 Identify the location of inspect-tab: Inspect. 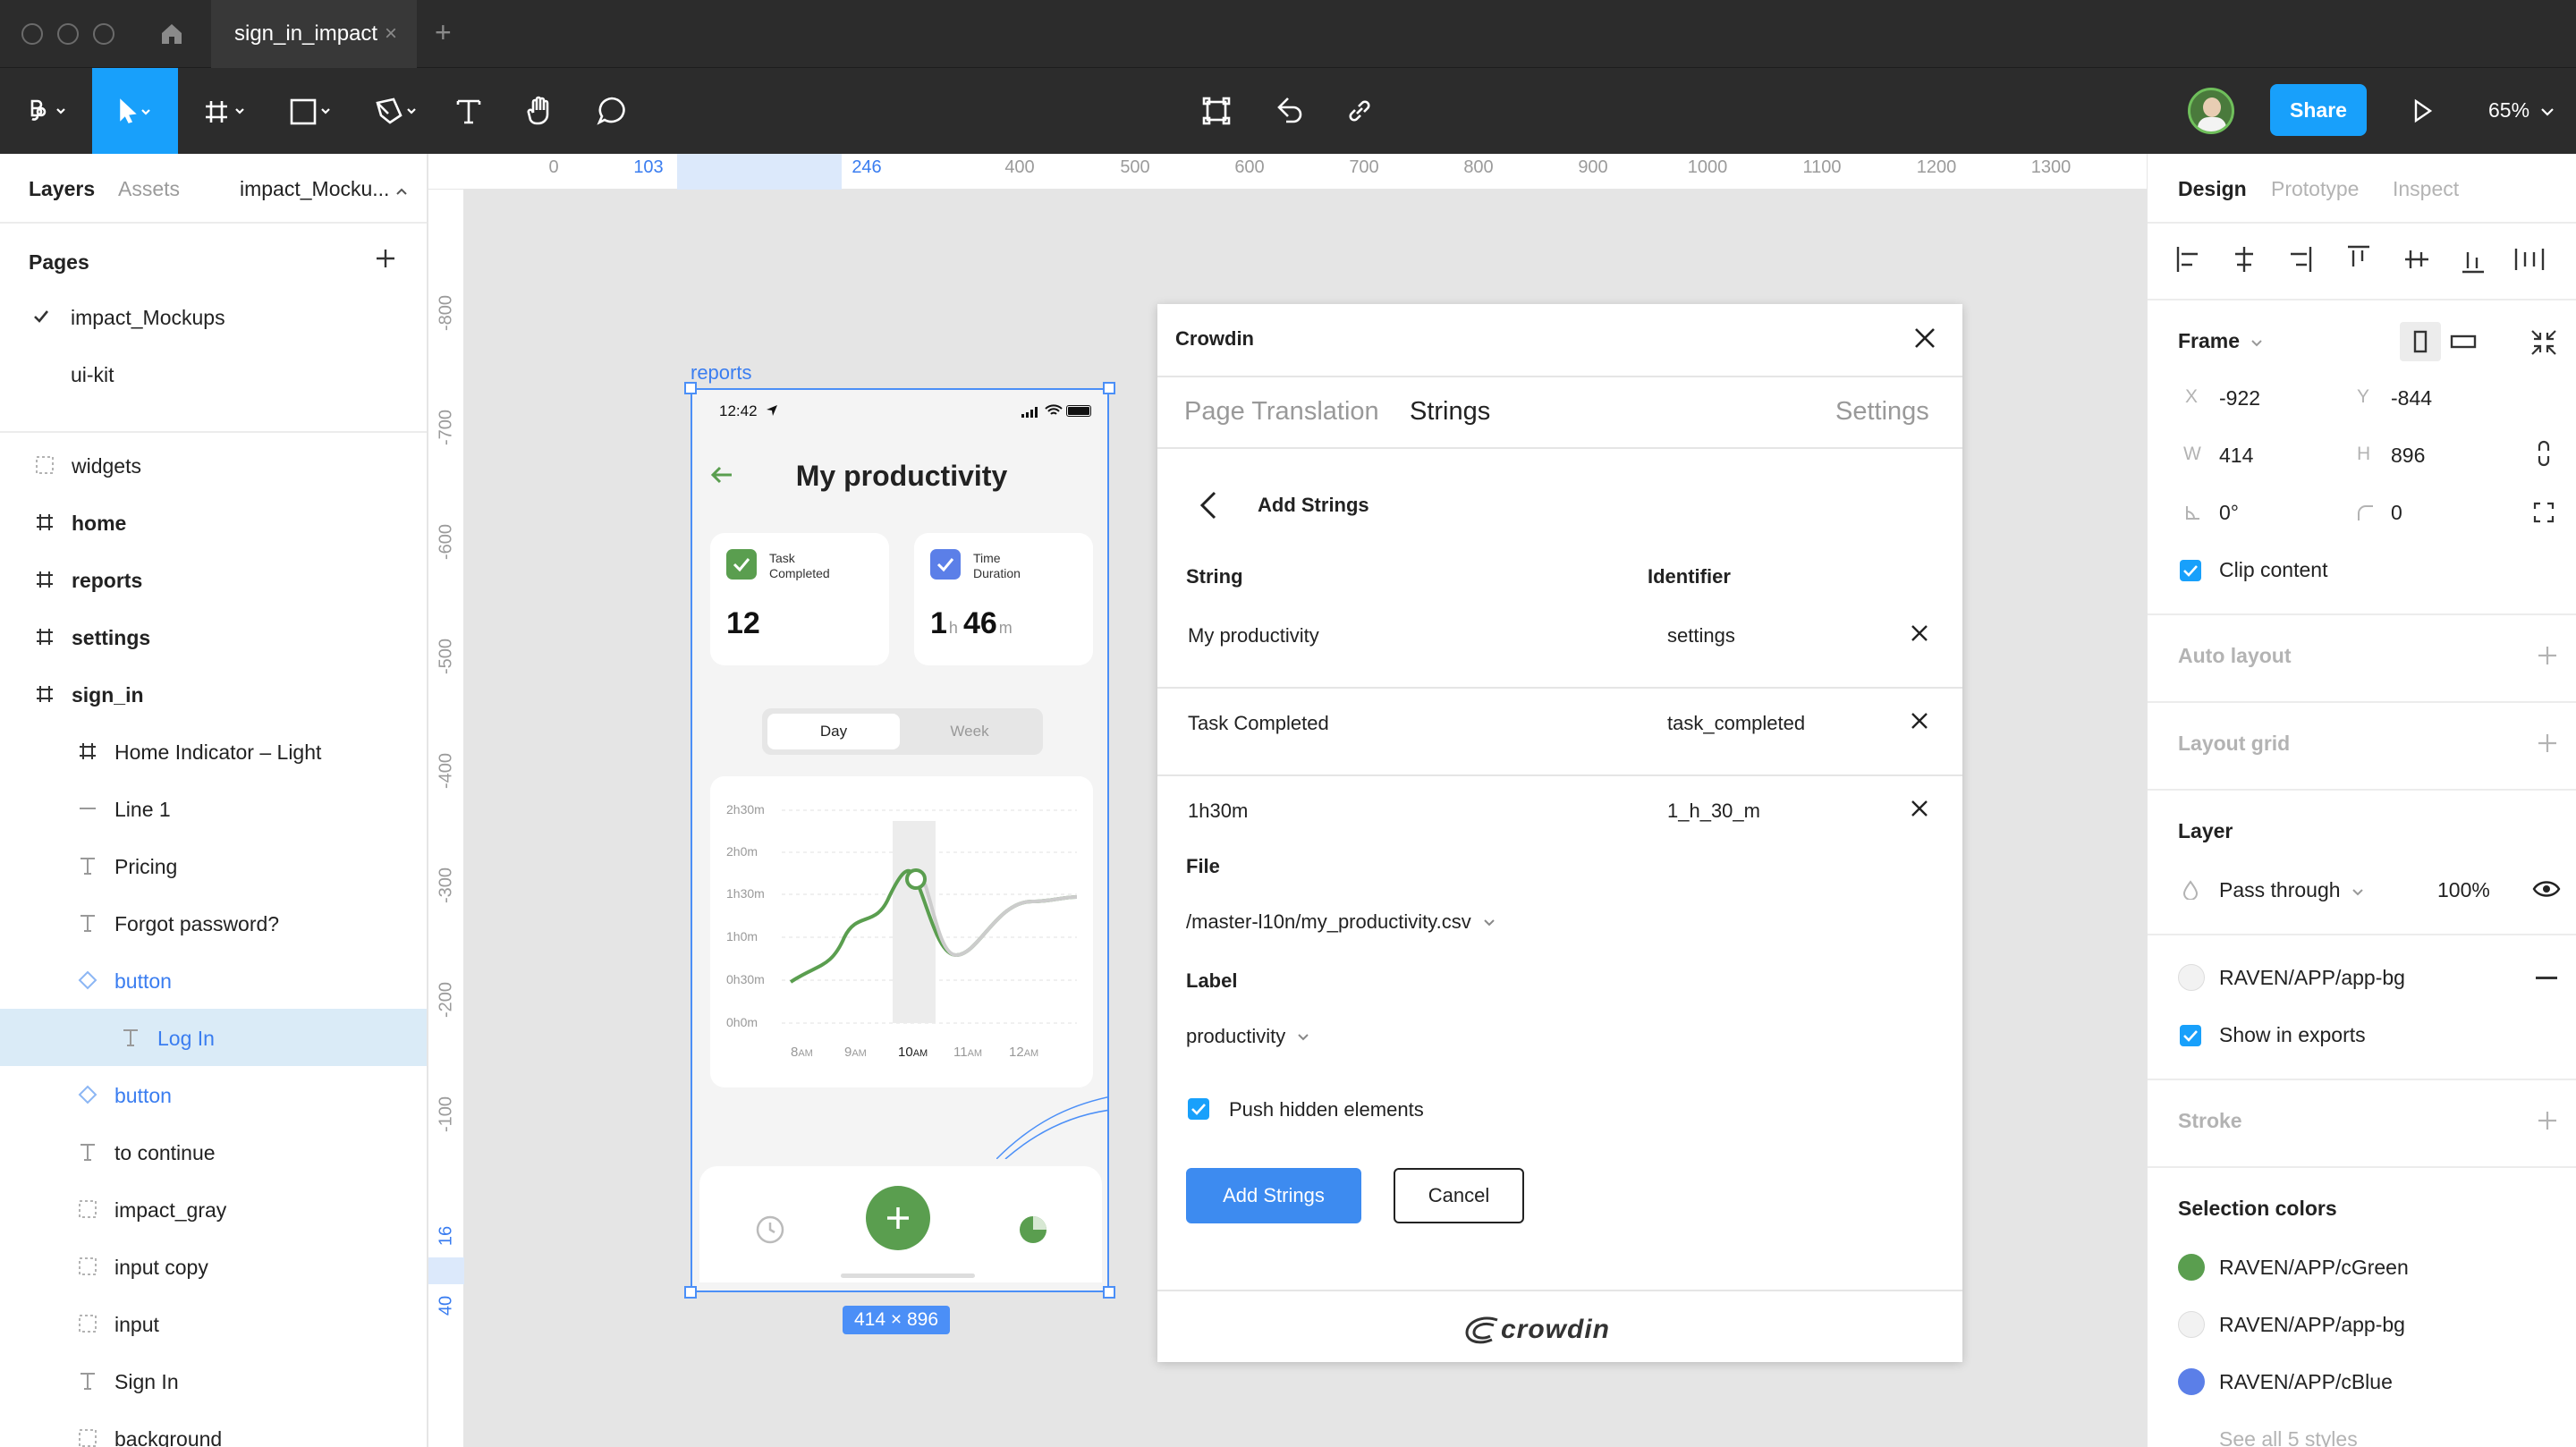
(2426, 189).